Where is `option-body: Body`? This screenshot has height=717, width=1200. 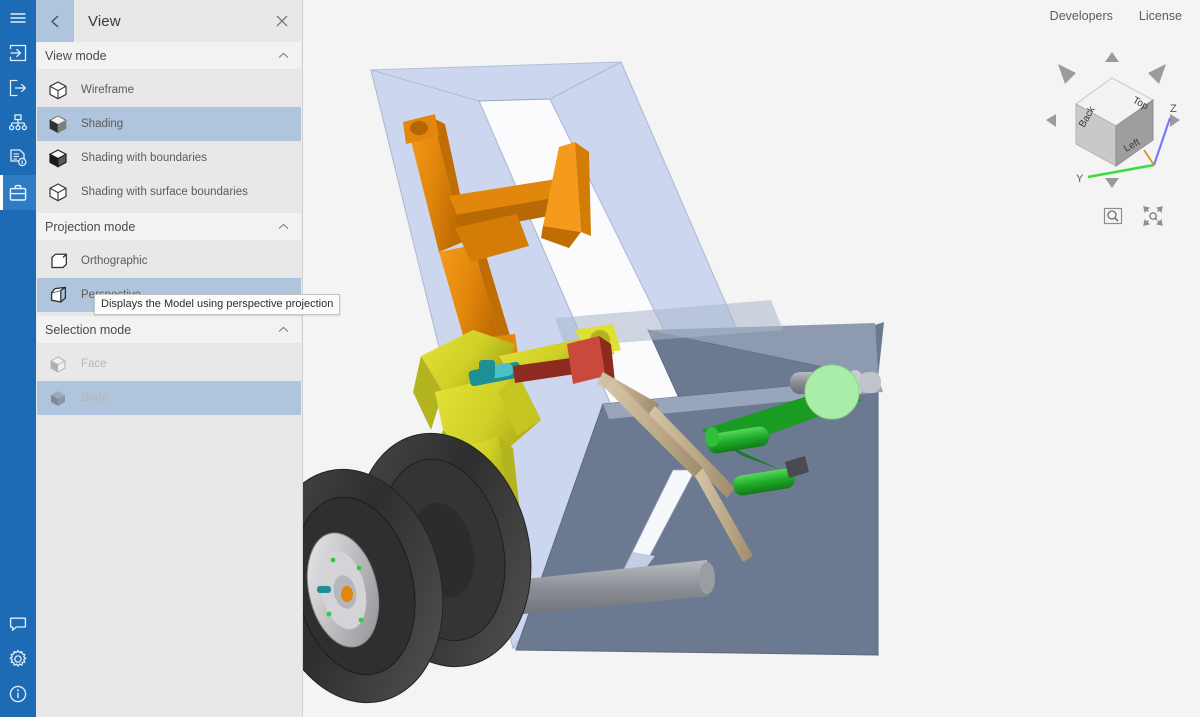 option-body: Body is located at coordinates (169, 398).